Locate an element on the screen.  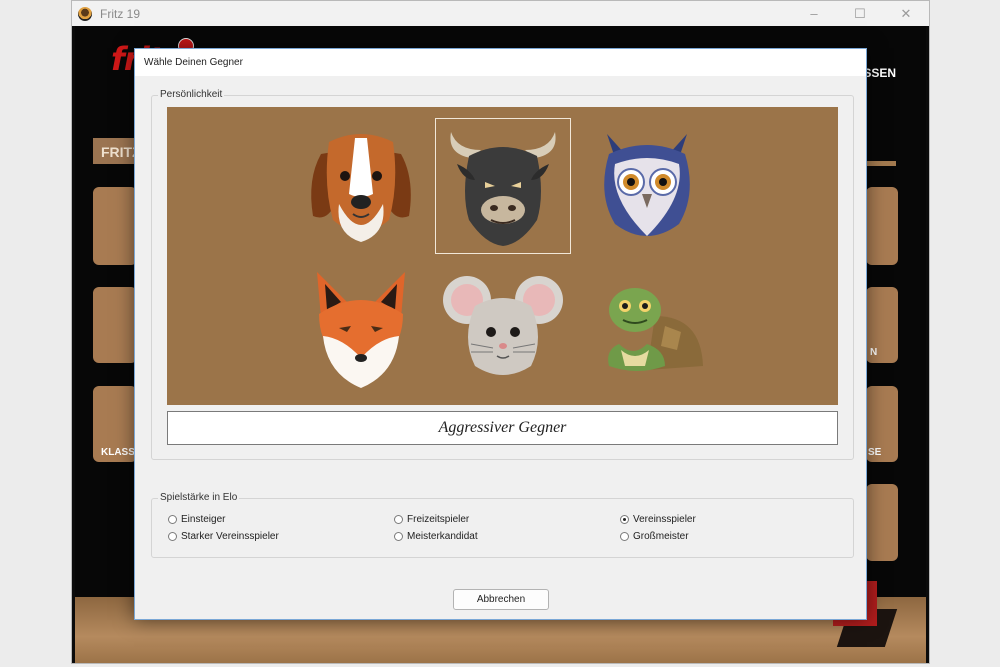
opponent-turtle is located at coordinates (647, 328).